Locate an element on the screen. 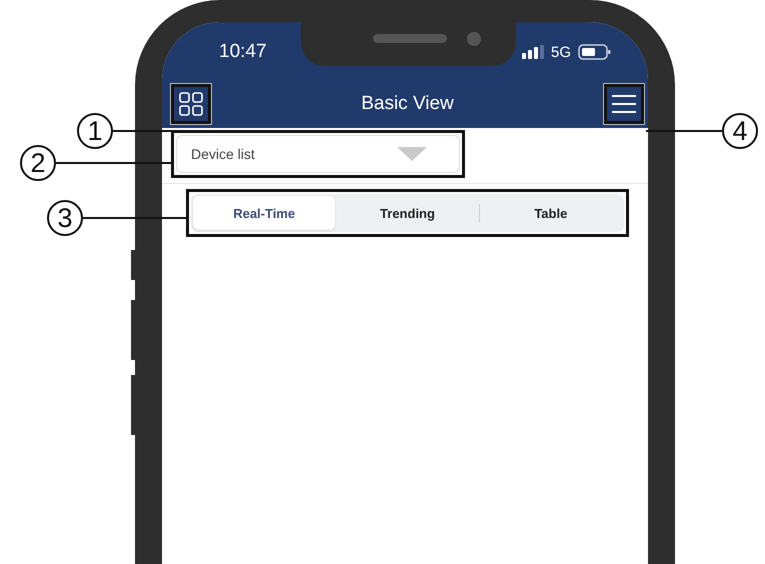 This screenshot has width=765, height=564. view-tab: Table is located at coordinates (551, 213).